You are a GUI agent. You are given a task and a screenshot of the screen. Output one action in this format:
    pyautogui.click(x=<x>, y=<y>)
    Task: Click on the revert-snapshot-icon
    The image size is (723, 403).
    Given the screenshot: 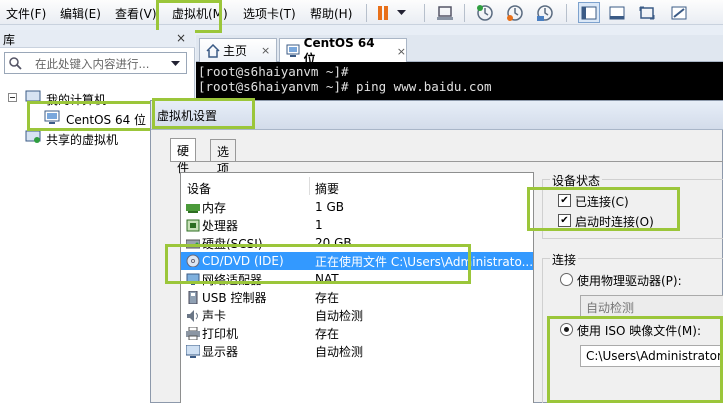 What is the action you would take?
    pyautogui.click(x=515, y=12)
    